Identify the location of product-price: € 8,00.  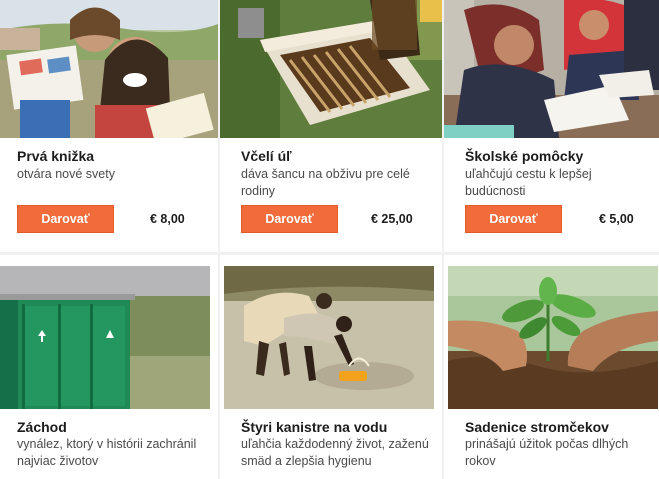
(167, 219).